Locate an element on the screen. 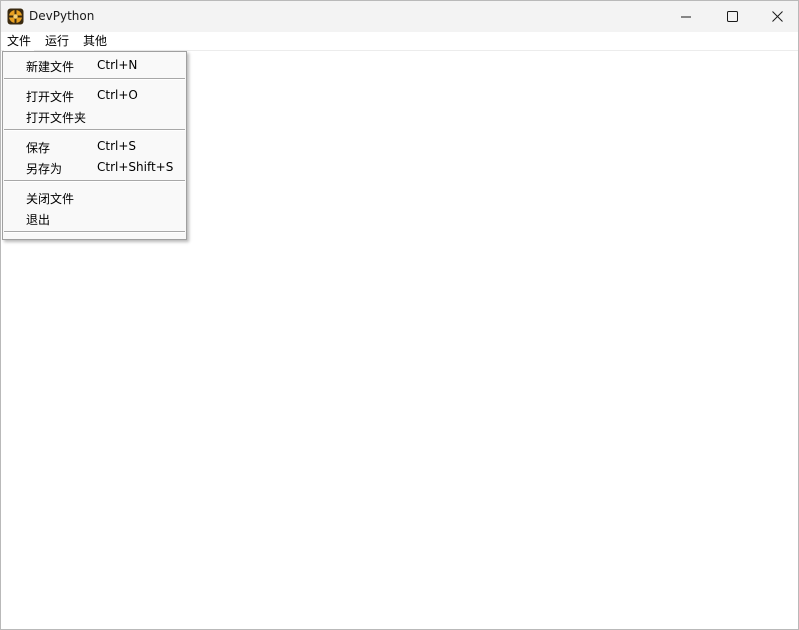 This screenshot has height=630, width=799. close-button is located at coordinates (776, 16).